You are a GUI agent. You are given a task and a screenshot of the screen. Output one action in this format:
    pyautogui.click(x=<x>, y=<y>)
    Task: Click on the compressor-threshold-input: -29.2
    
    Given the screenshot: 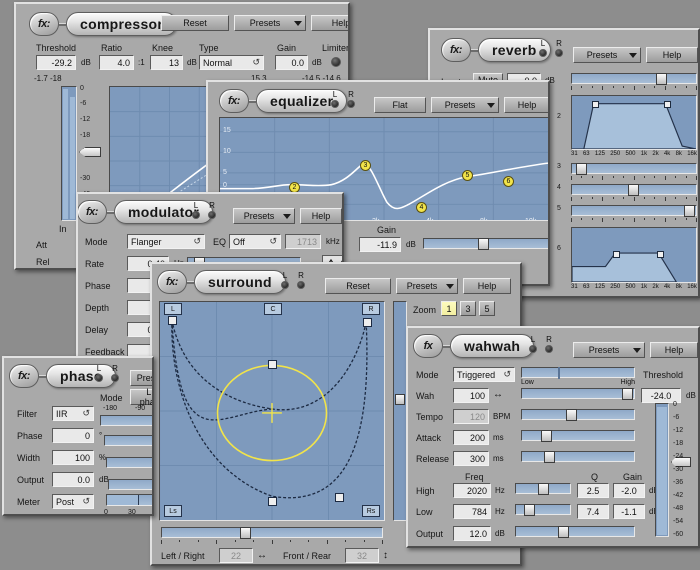 What is the action you would take?
    pyautogui.click(x=56, y=62)
    